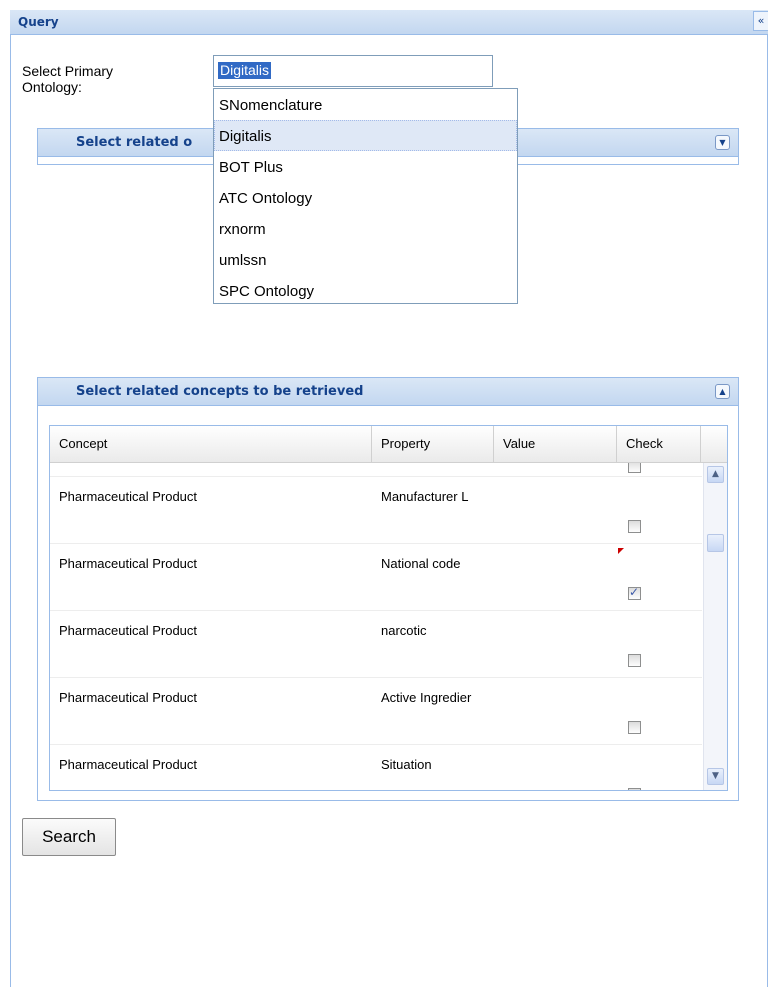 This screenshot has width=768, height=987. Describe the element at coordinates (376, 711) in the screenshot. I see `table-row: Pharmaceutical Product Active Ingredier` at that location.